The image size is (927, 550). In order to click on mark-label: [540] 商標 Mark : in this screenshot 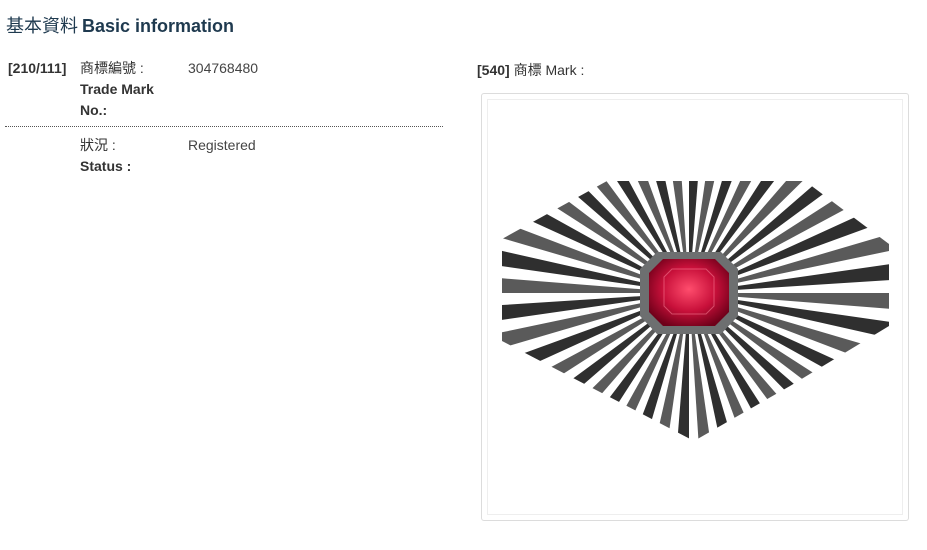, I will do `click(530, 70)`.